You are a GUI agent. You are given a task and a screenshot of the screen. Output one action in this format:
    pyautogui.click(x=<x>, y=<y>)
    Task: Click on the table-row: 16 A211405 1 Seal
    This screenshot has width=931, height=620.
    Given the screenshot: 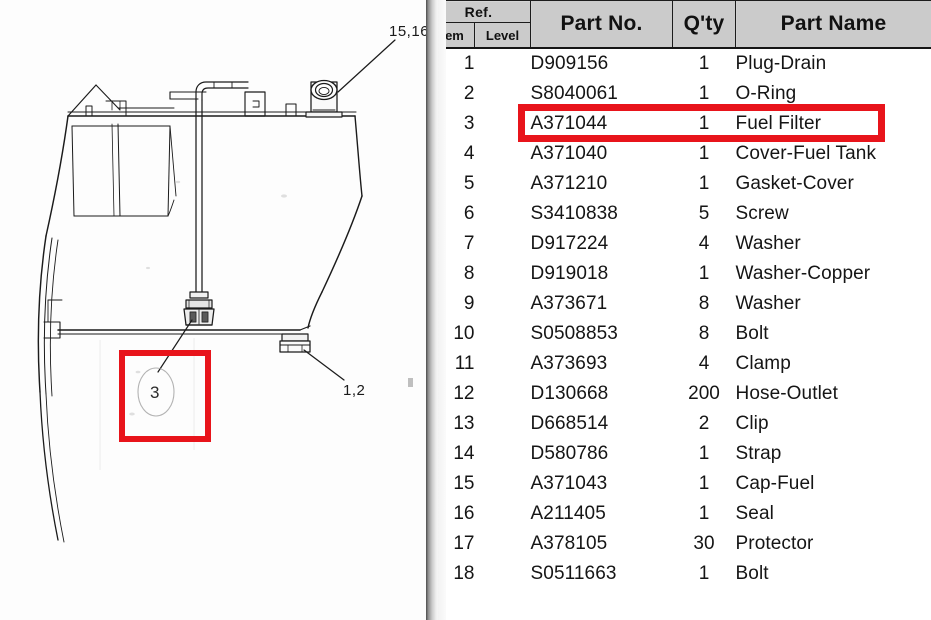 What is the action you would take?
    pyautogui.click(x=679, y=514)
    